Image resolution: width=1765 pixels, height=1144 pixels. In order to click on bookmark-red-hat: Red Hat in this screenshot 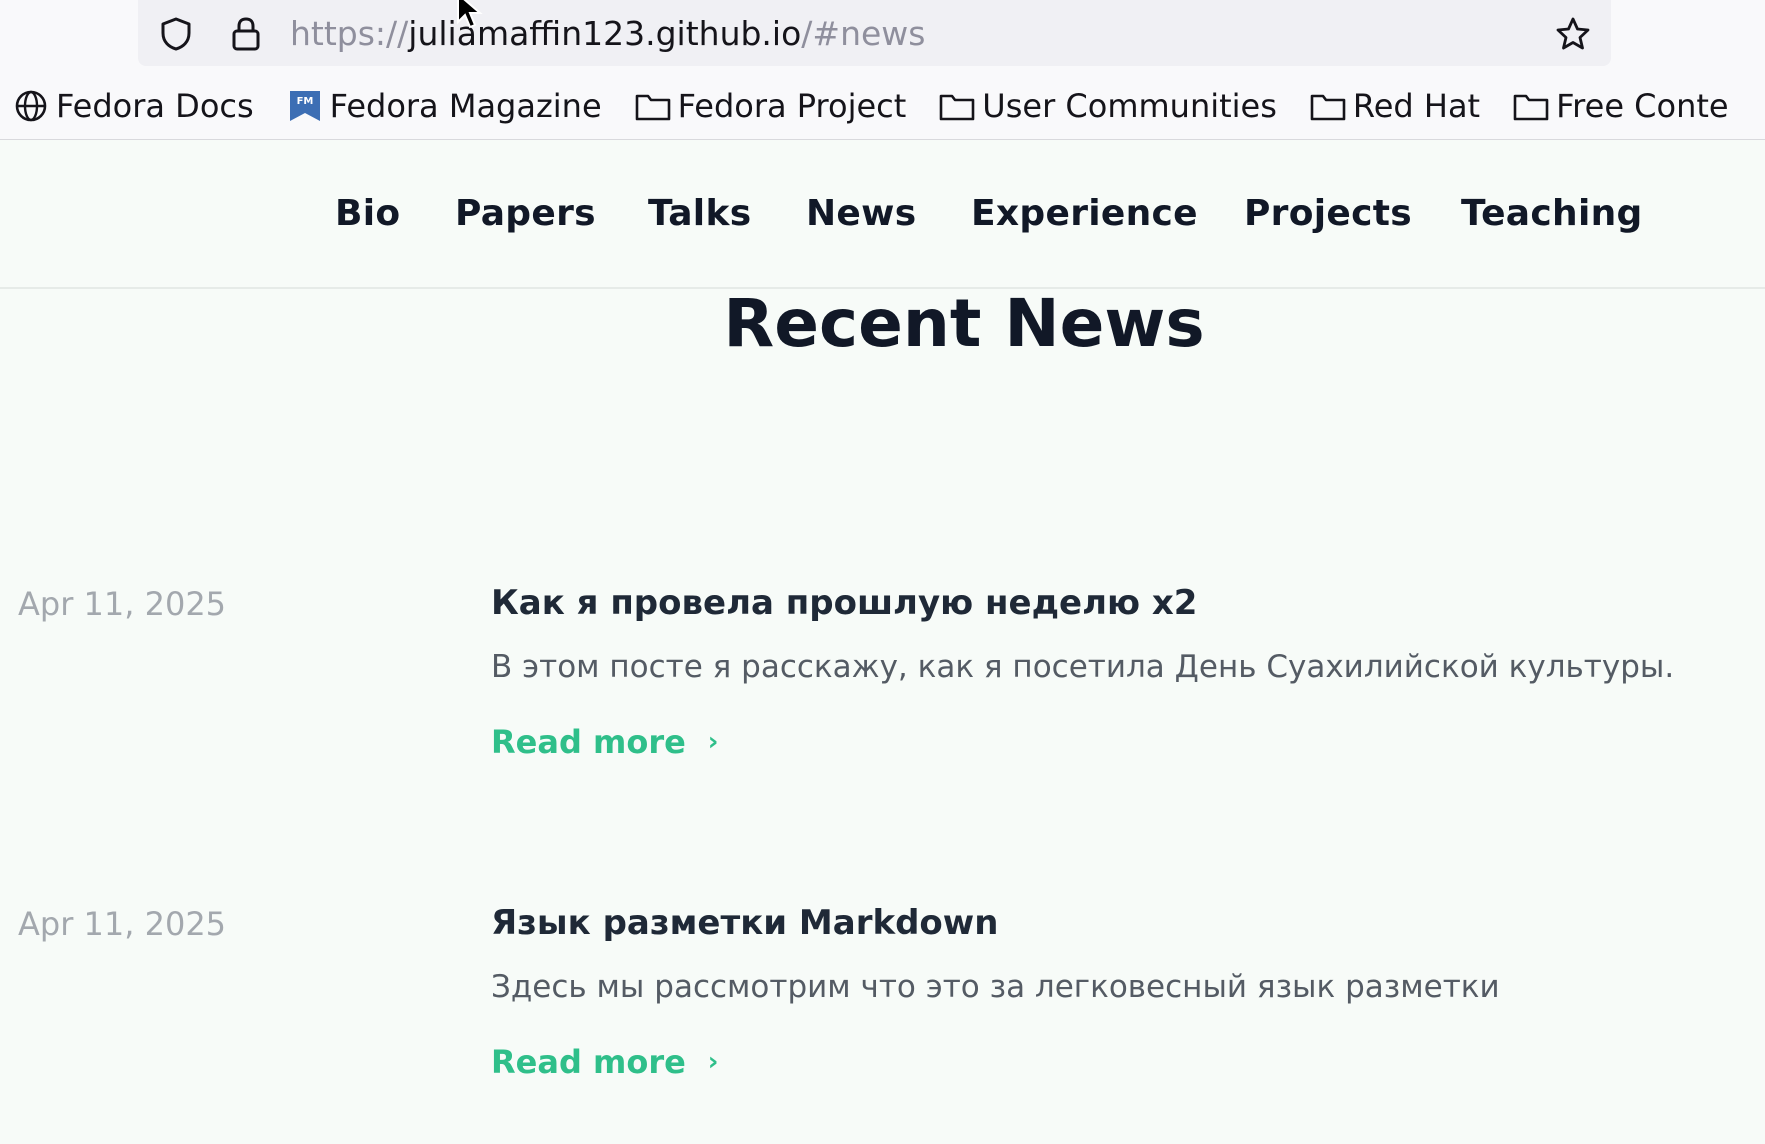, I will do `click(1394, 106)`.